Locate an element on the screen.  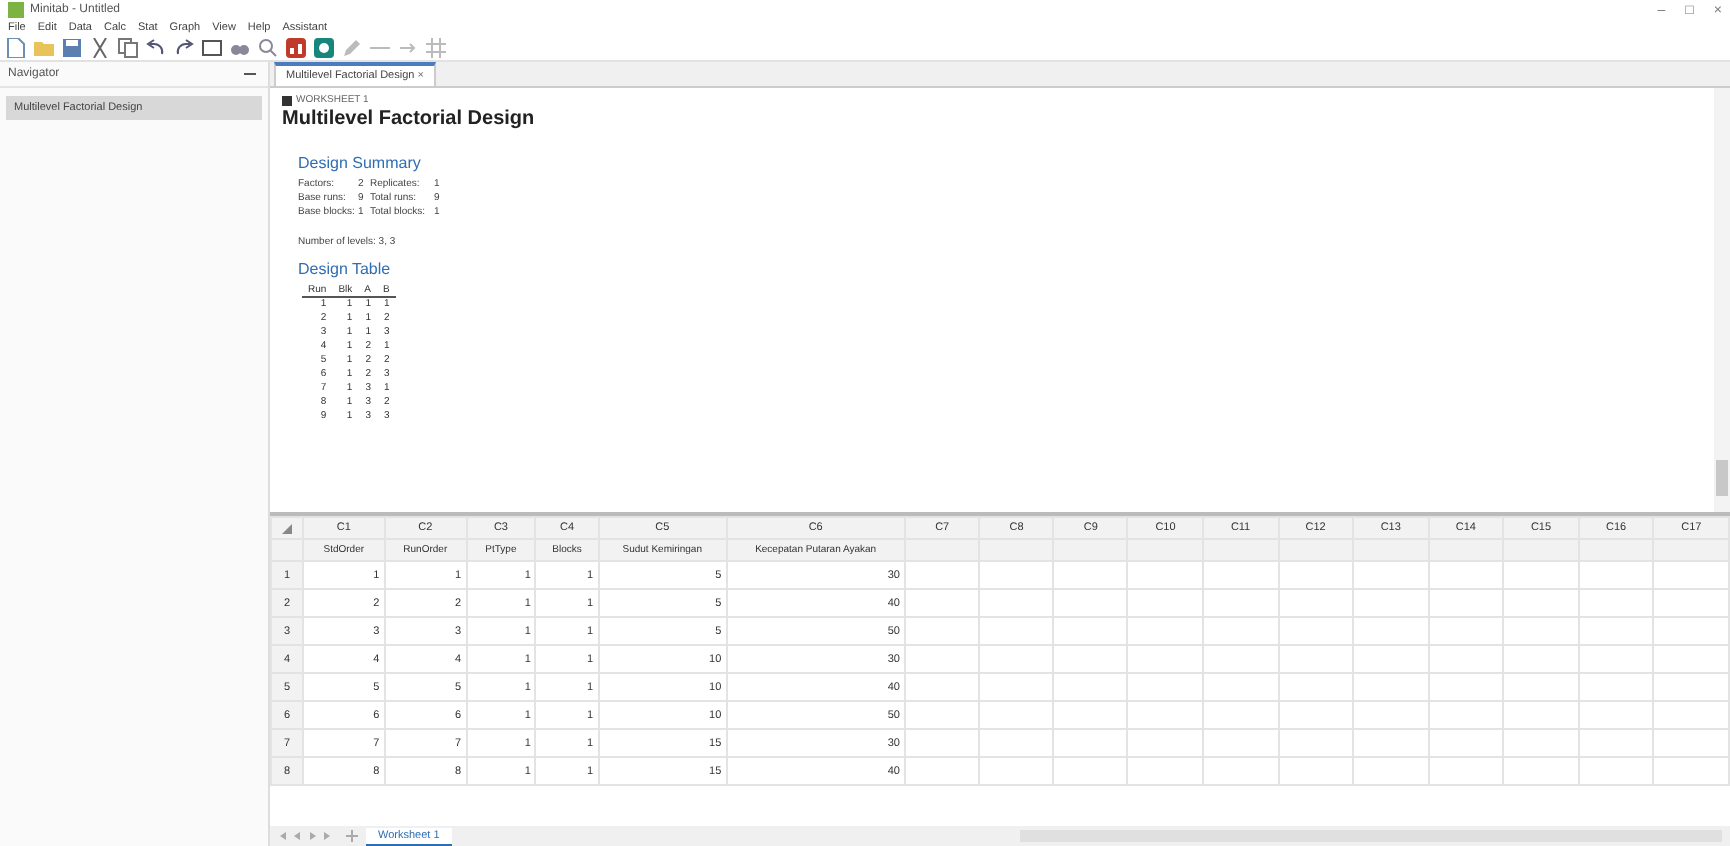
redo-icon is located at coordinates (184, 48).